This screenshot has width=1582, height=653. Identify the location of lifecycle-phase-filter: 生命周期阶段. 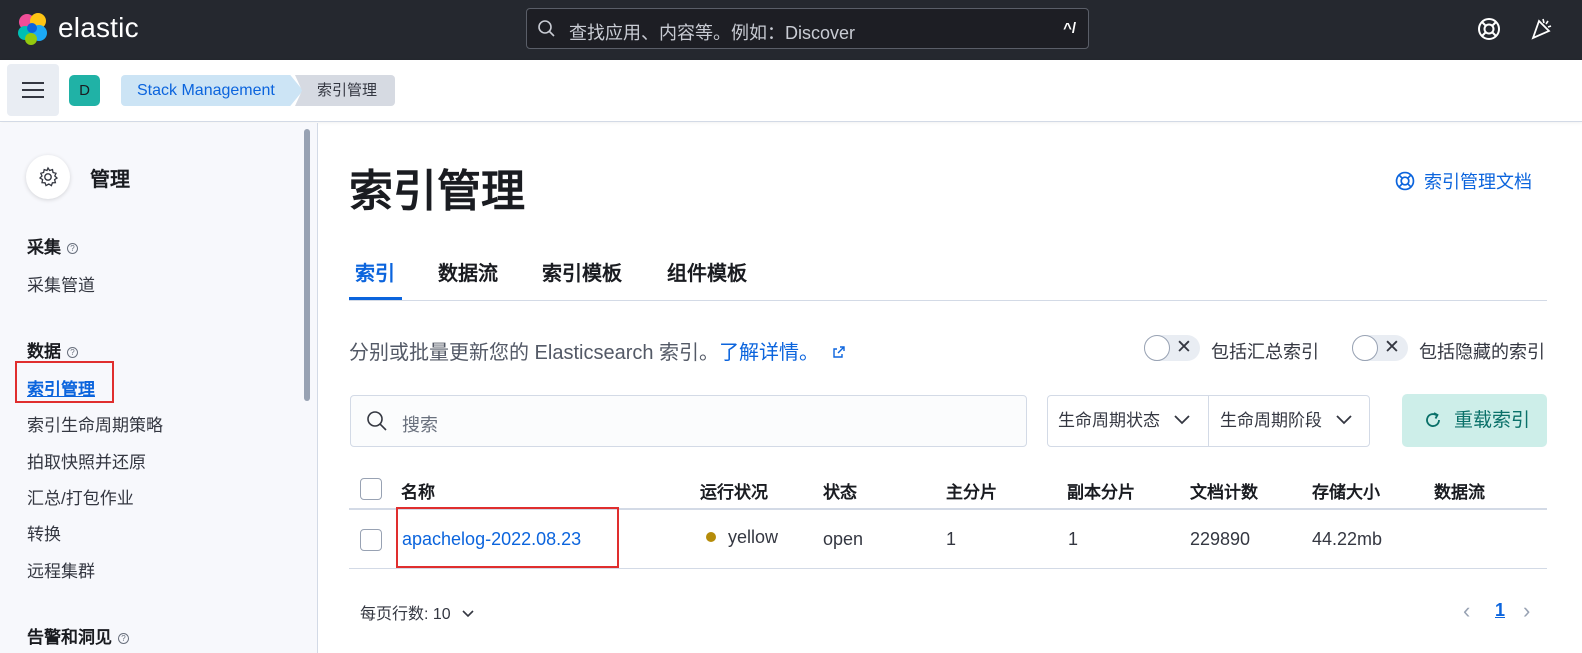
(1286, 421).